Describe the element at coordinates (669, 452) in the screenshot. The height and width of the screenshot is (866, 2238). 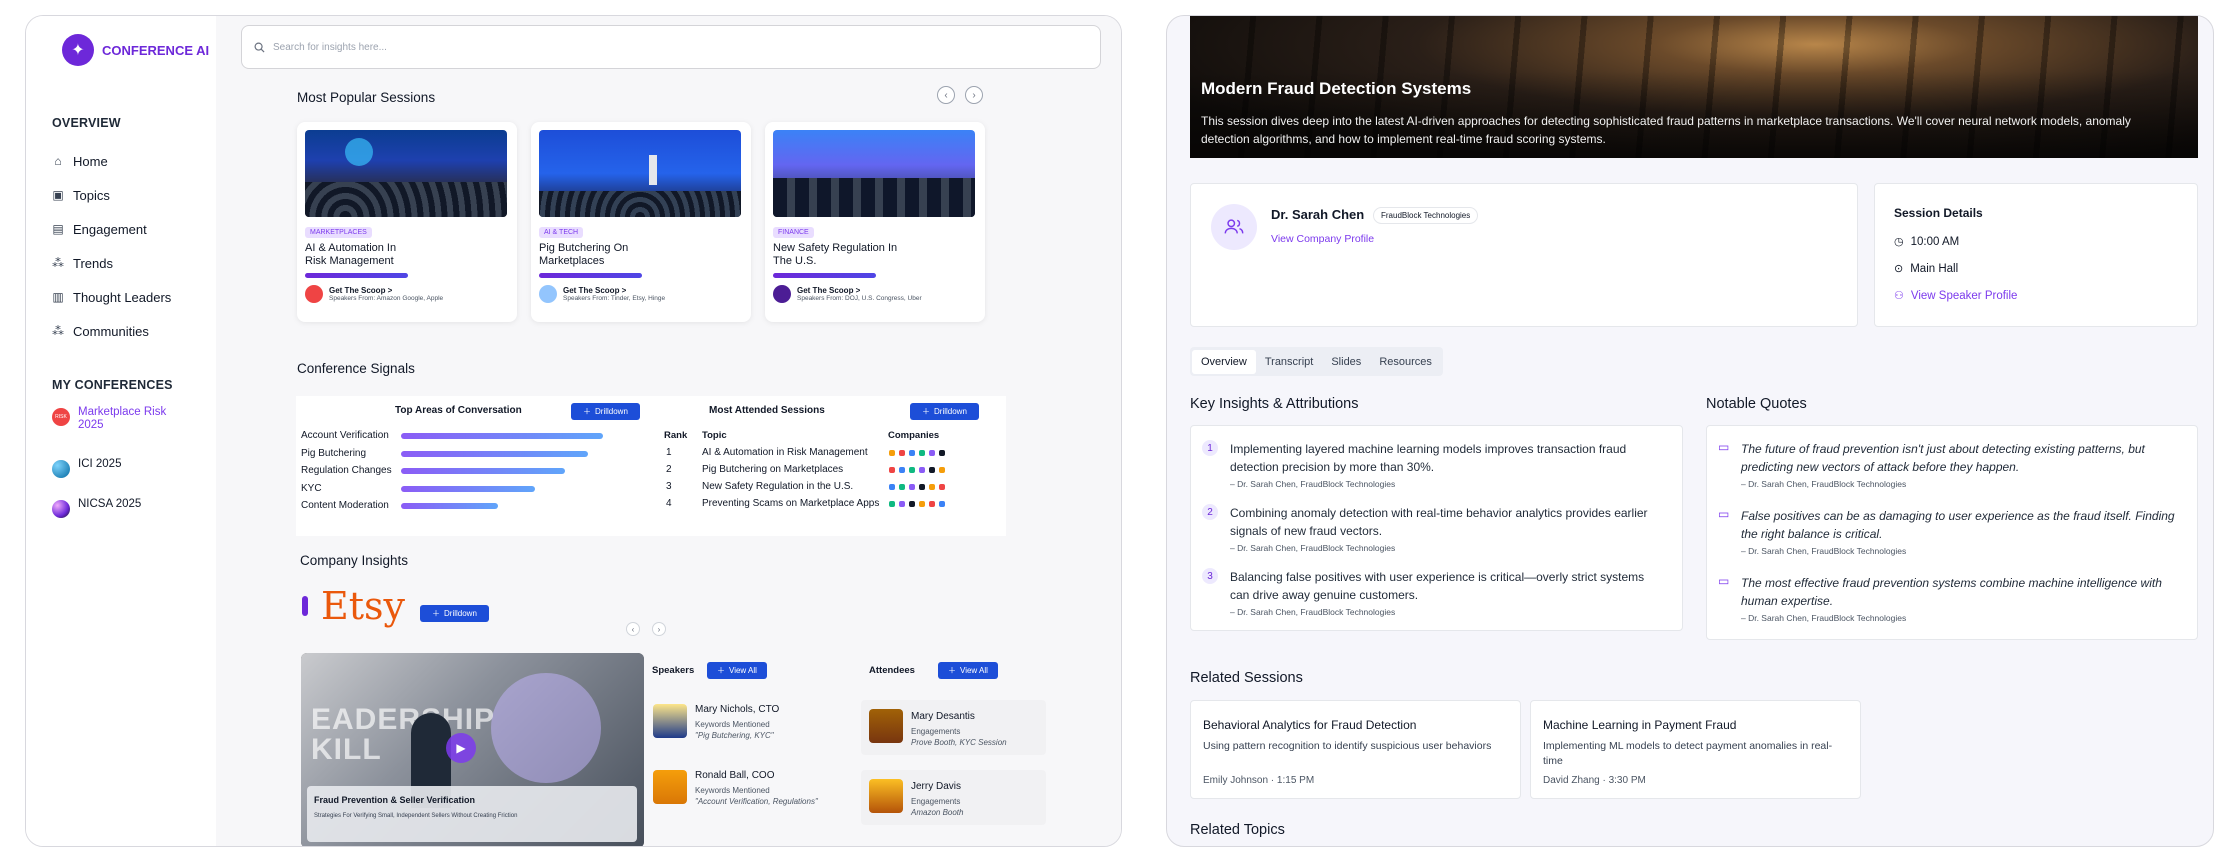
I see `rank-cell: 1` at that location.